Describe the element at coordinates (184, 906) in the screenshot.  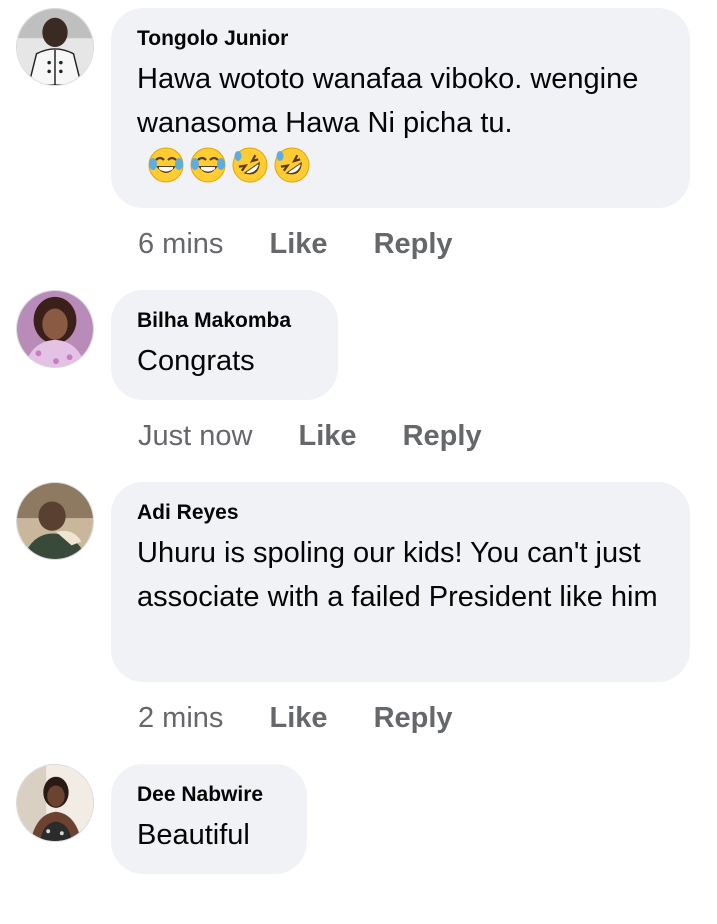
I see `comment-actions` at that location.